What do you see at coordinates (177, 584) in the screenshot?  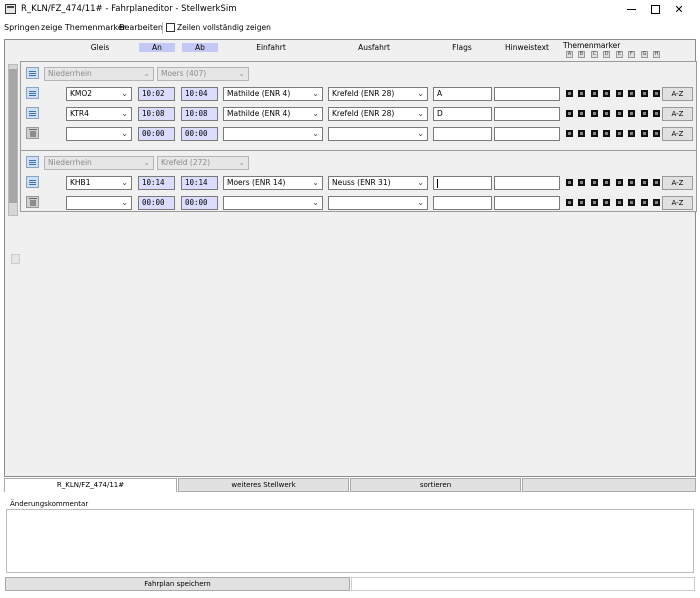 I see `save-schedule-button: Fahrplan speichern` at bounding box center [177, 584].